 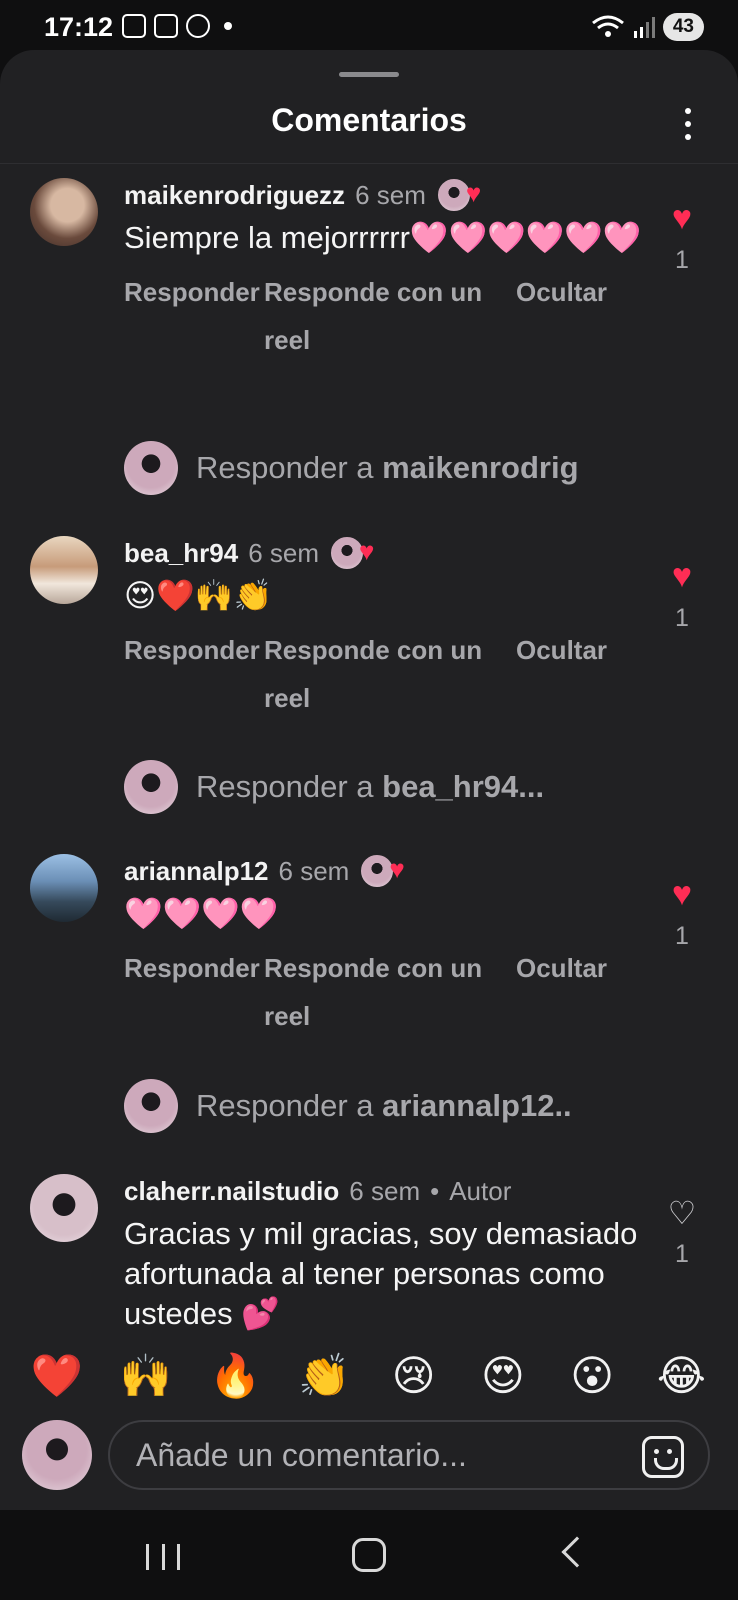 I want to click on emoji-button: 👏, so click(x=324, y=1376).